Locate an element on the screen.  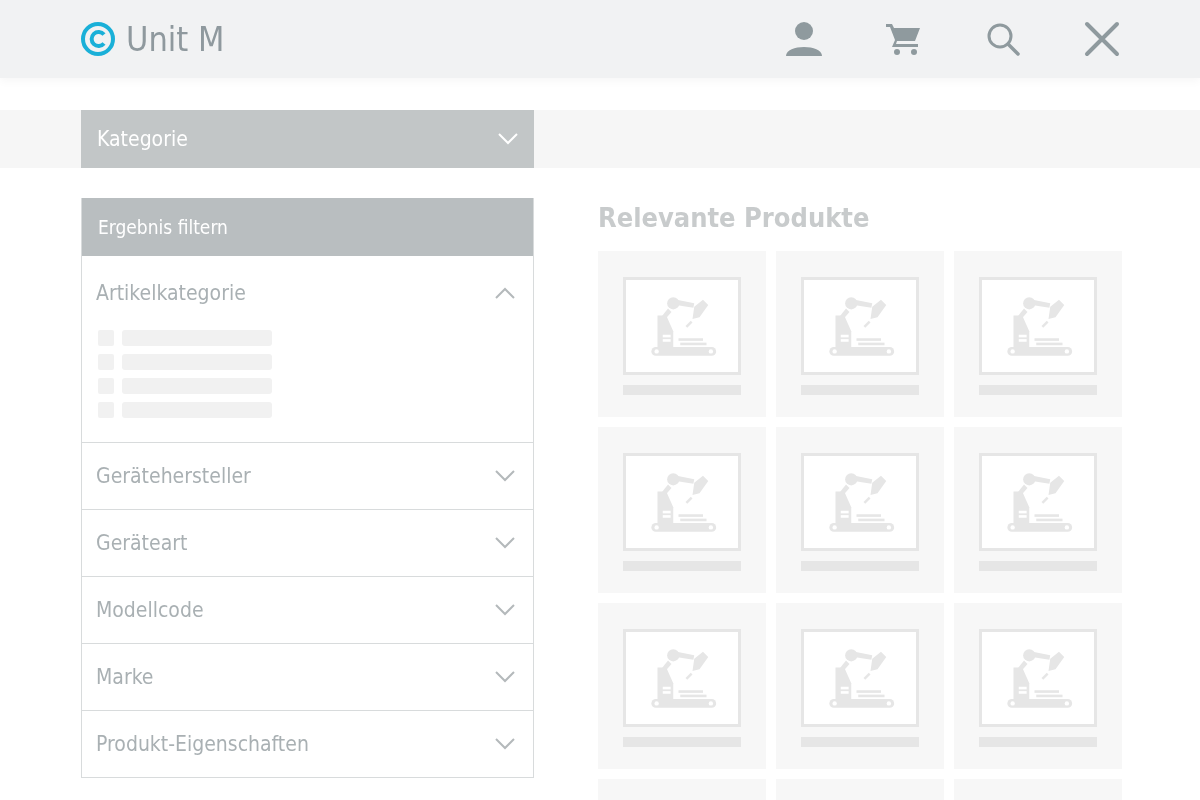
category-dropdown: Kategorie is located at coordinates (307, 139).